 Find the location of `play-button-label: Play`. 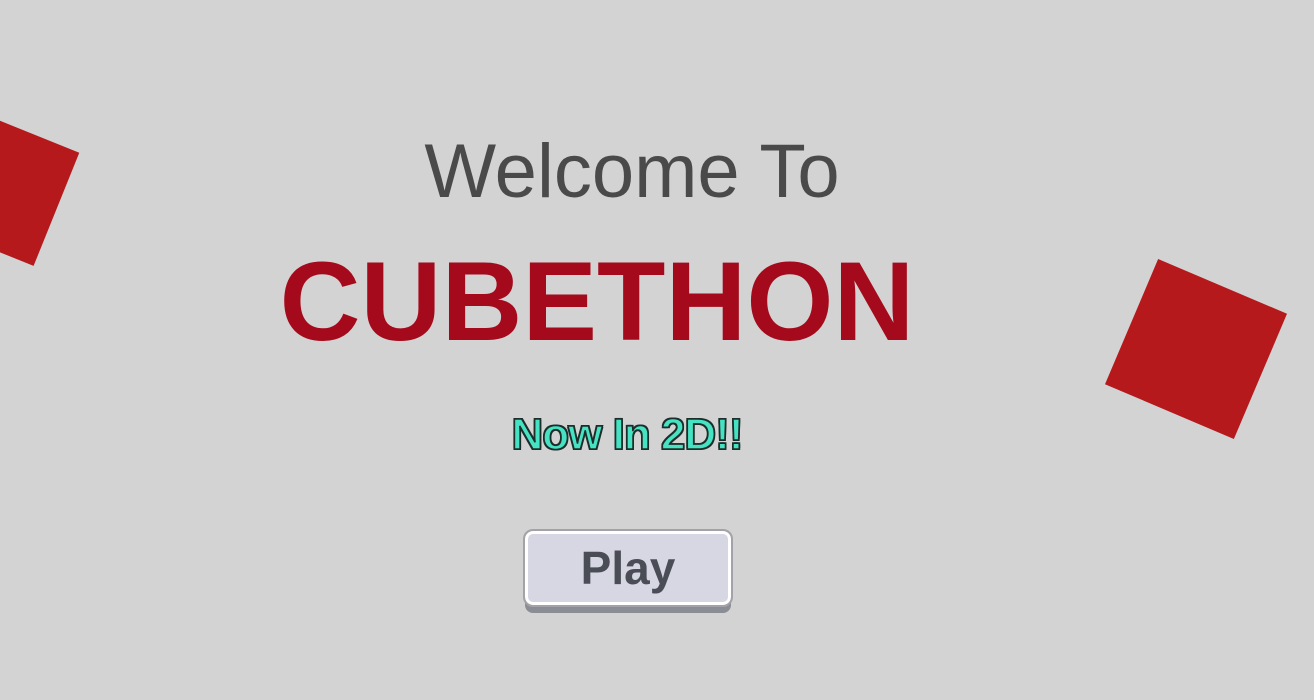

play-button-label: Play is located at coordinates (628, 568).